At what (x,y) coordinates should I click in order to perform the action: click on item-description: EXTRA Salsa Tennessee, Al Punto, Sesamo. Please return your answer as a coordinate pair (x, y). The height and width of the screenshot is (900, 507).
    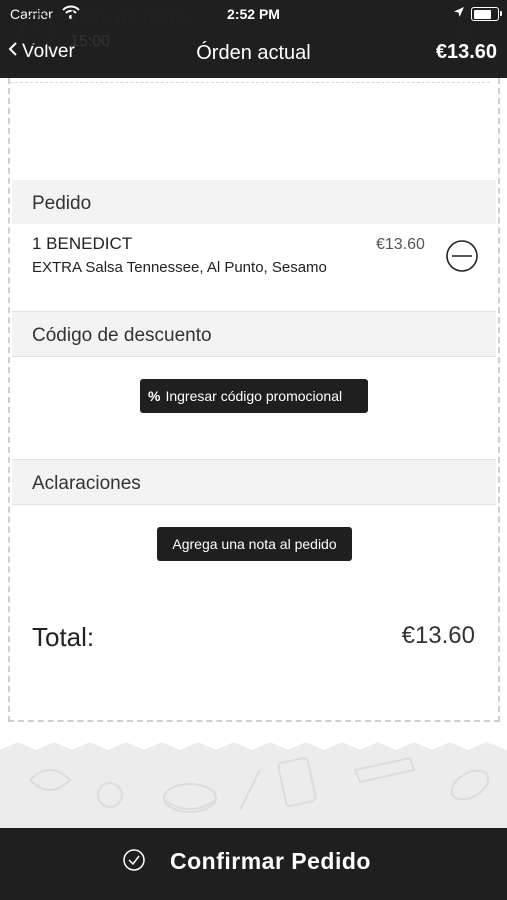
    Looking at the image, I should click on (179, 267).